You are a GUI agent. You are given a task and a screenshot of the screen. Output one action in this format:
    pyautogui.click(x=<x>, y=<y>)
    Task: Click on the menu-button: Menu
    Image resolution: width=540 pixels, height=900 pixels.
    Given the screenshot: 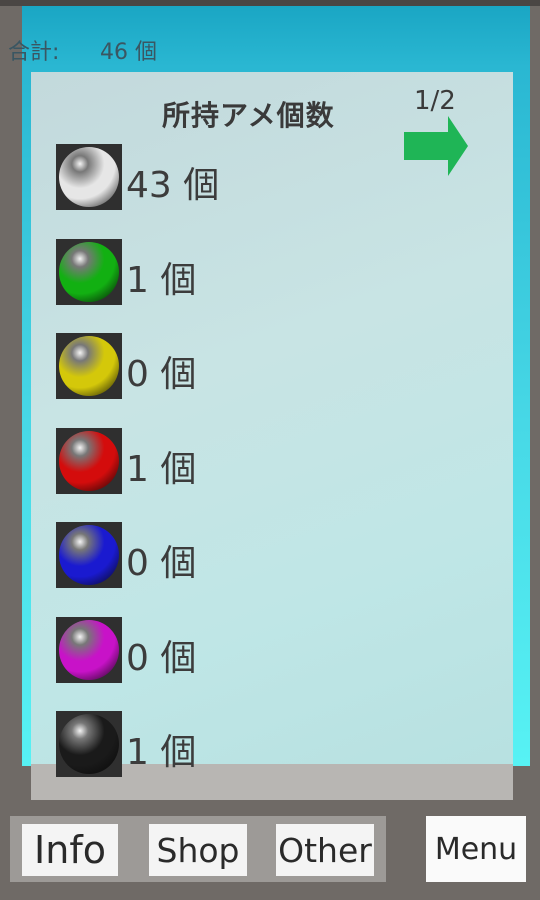 What is the action you would take?
    pyautogui.click(x=476, y=849)
    